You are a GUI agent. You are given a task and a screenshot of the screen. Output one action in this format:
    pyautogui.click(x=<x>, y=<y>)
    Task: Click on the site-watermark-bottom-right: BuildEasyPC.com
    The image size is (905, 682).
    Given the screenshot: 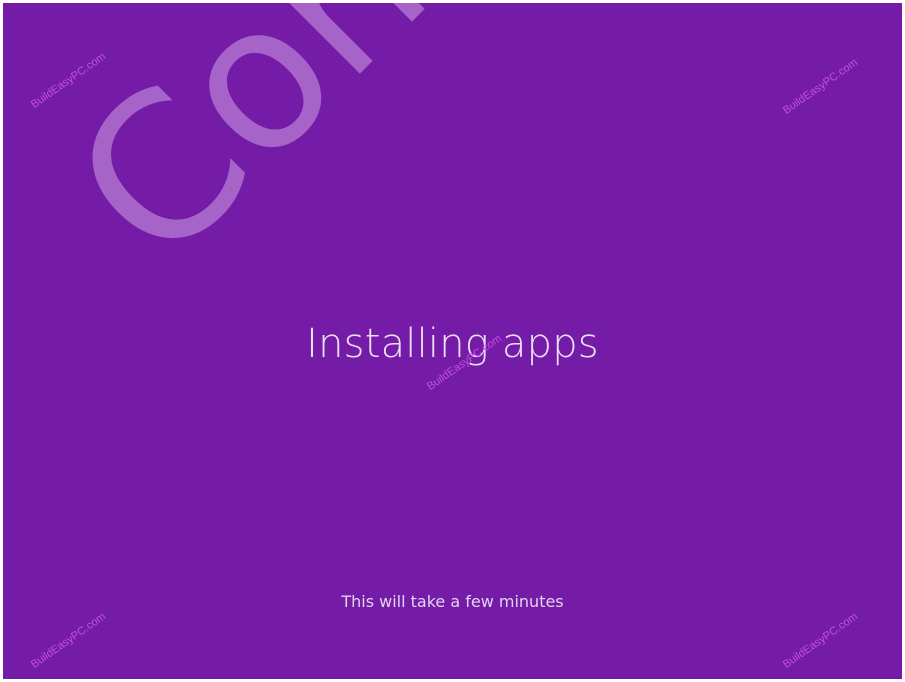 What is the action you would take?
    pyautogui.click(x=821, y=640)
    